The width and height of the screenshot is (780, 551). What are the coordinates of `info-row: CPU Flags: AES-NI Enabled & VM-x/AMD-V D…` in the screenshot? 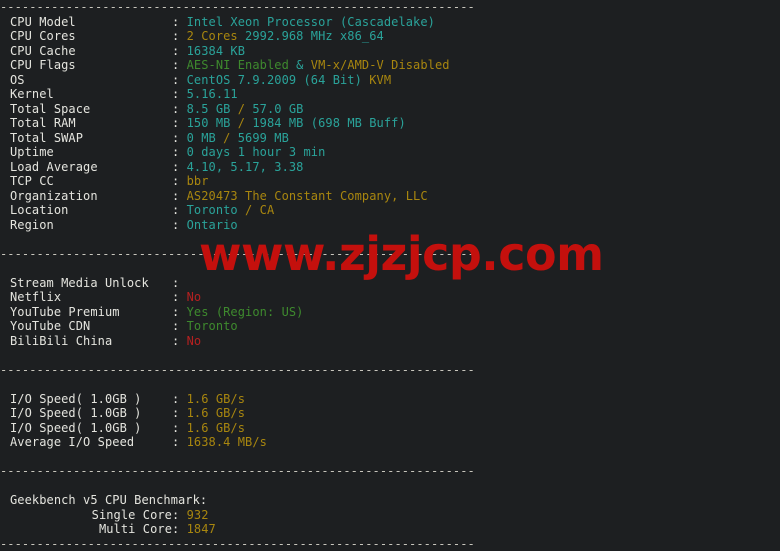 It's located at (390, 65).